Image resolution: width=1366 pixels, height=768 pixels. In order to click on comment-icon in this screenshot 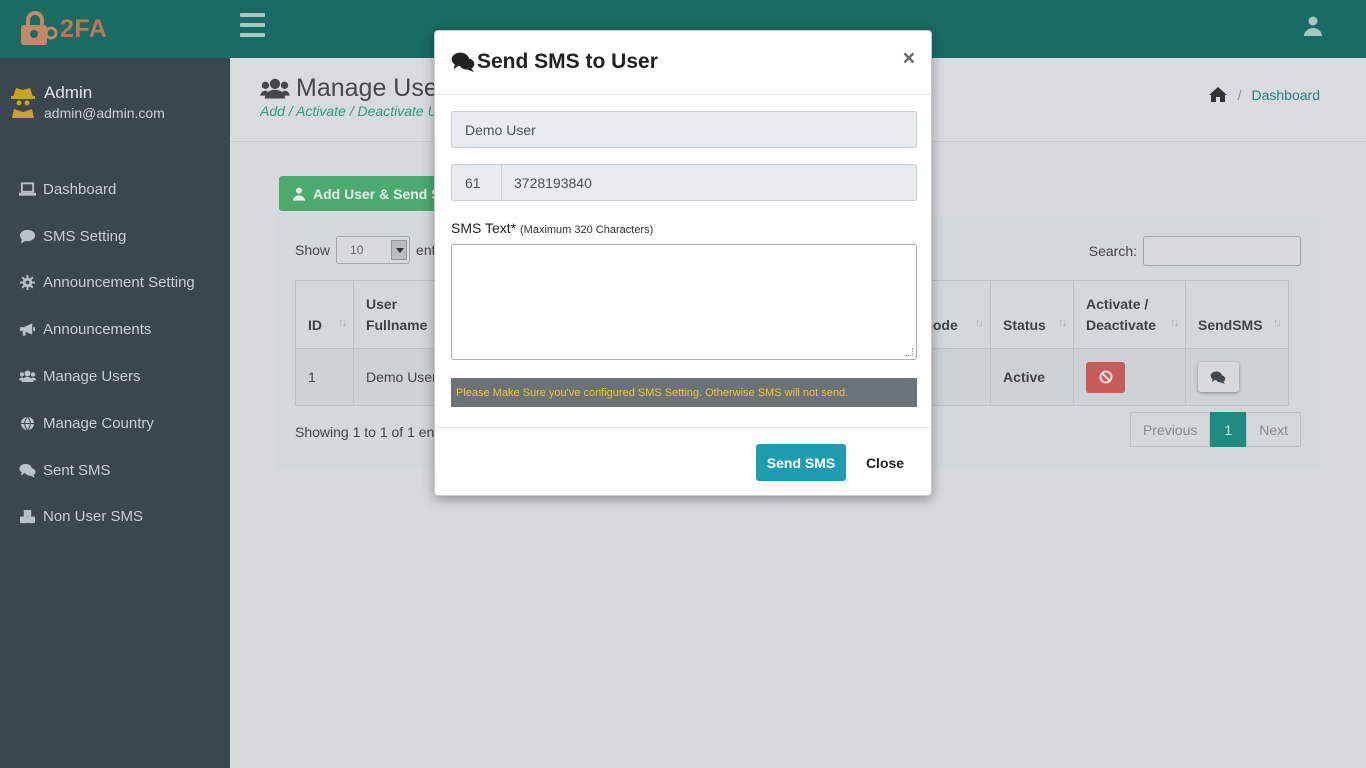, I will do `click(27, 236)`.